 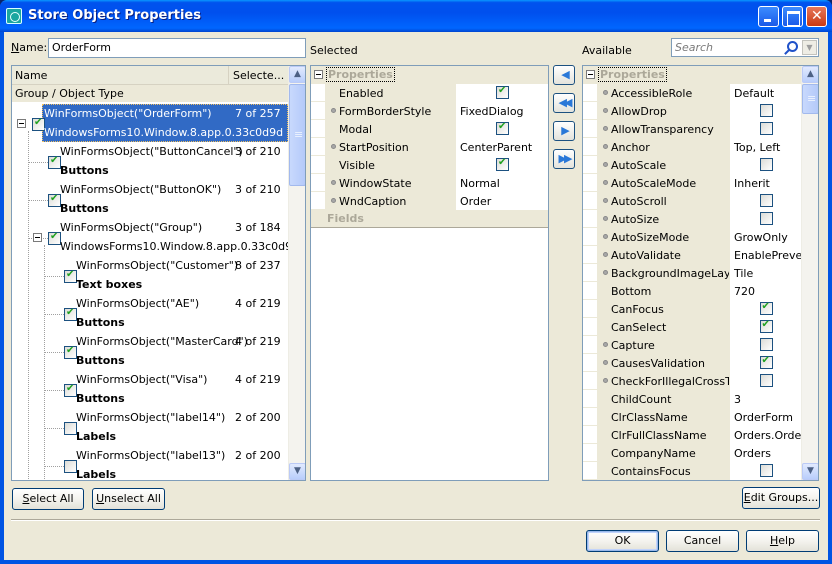 I want to click on property-row: Visible, so click(x=429, y=165).